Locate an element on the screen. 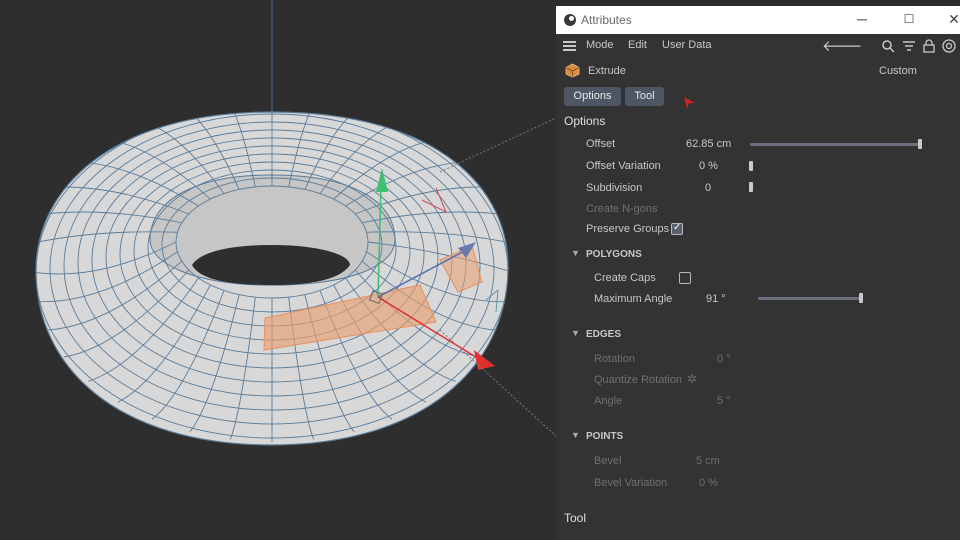  menu-bar: Mode Edit User Data 🡐 is located at coordinates (758, 46).